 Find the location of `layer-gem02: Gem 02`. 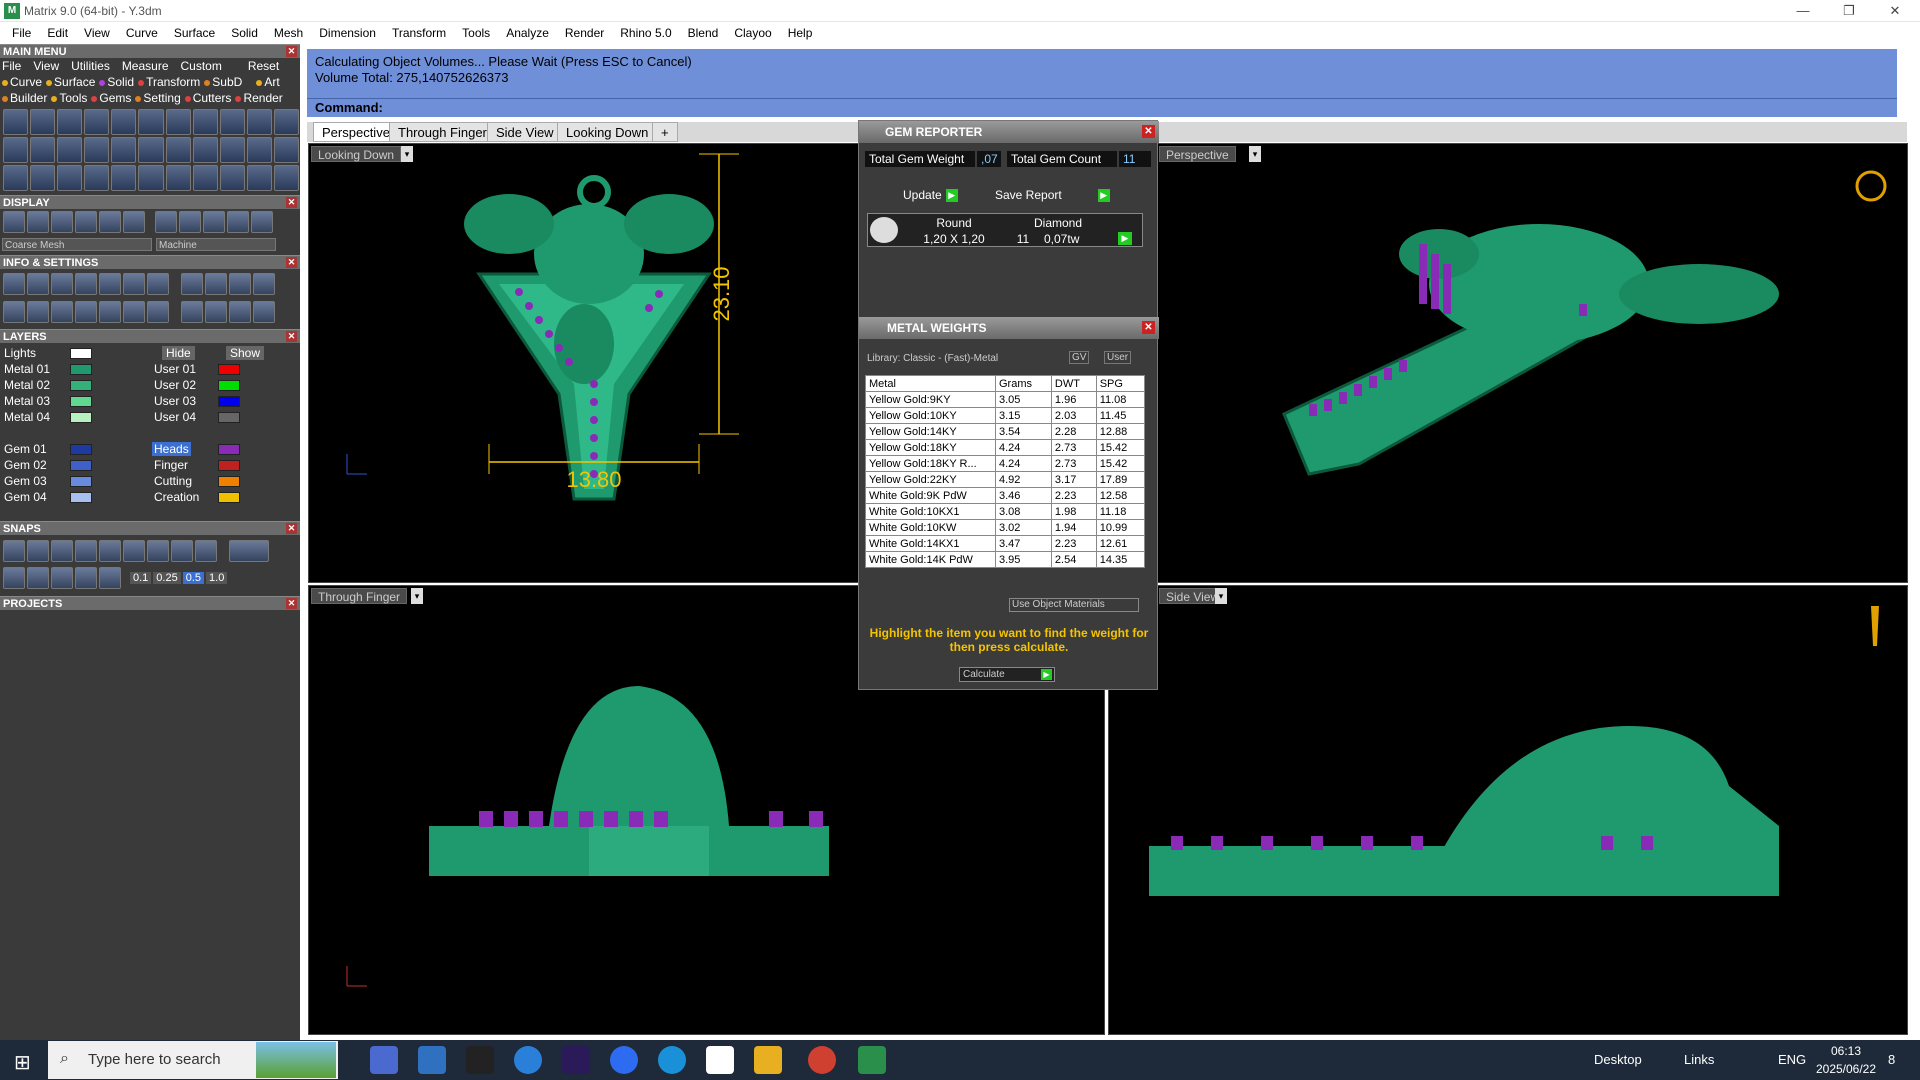

layer-gem02: Gem 02 is located at coordinates (25, 465).